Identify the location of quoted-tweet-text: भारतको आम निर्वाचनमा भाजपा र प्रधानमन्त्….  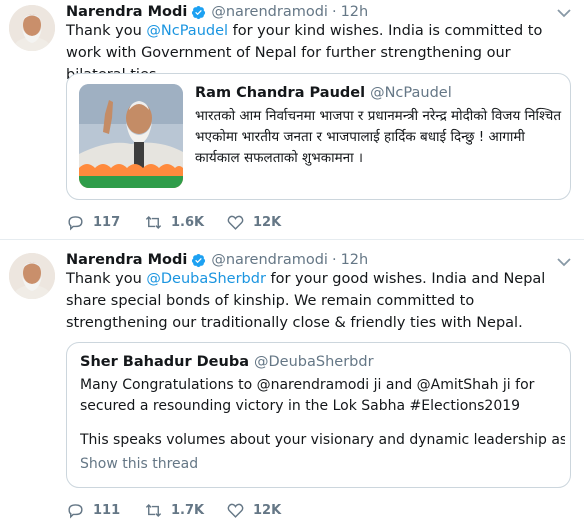
(378, 137).